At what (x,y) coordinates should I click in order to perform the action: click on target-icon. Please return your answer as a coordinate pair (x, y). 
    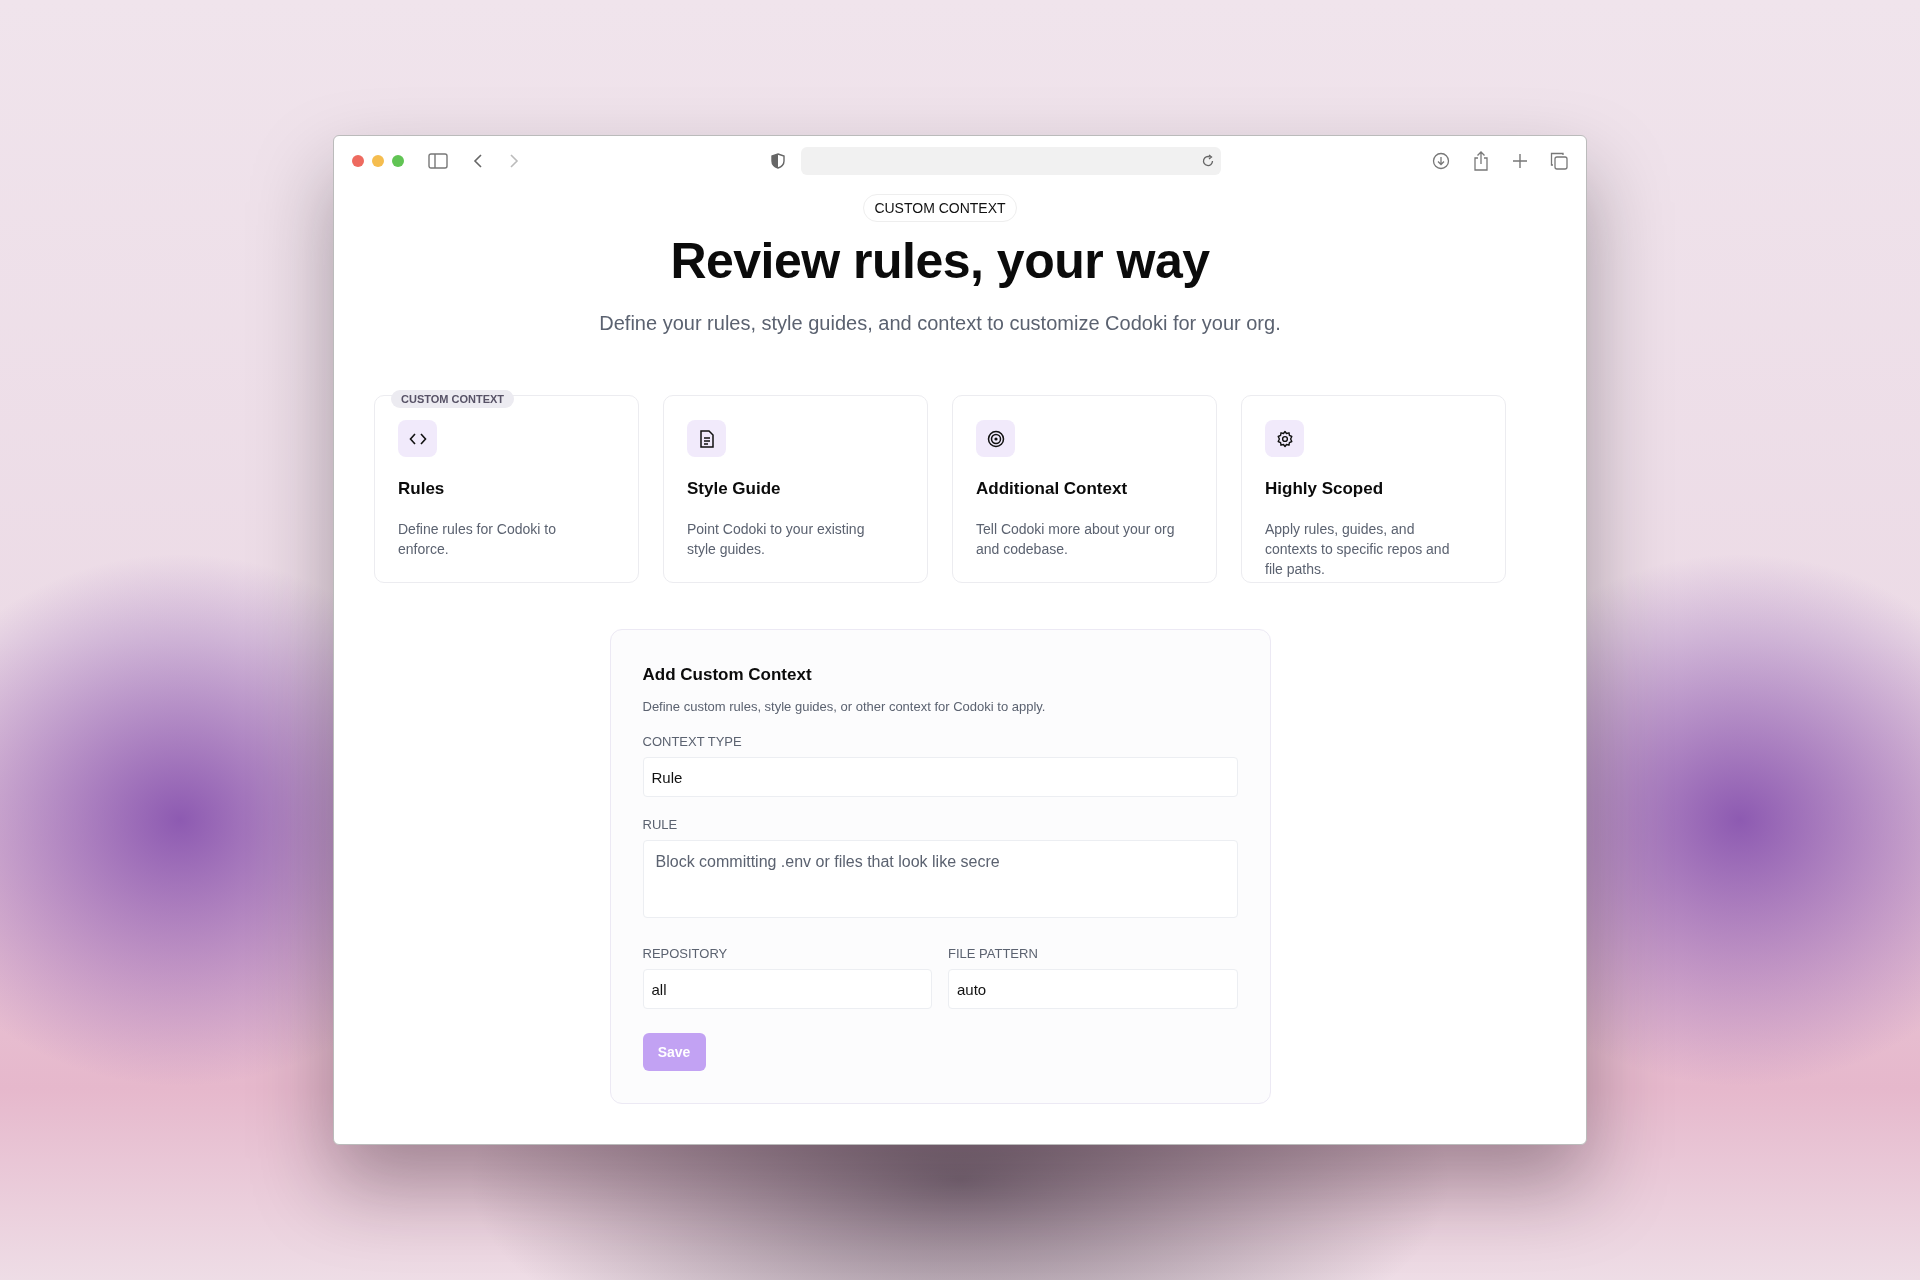
    Looking at the image, I should click on (995, 438).